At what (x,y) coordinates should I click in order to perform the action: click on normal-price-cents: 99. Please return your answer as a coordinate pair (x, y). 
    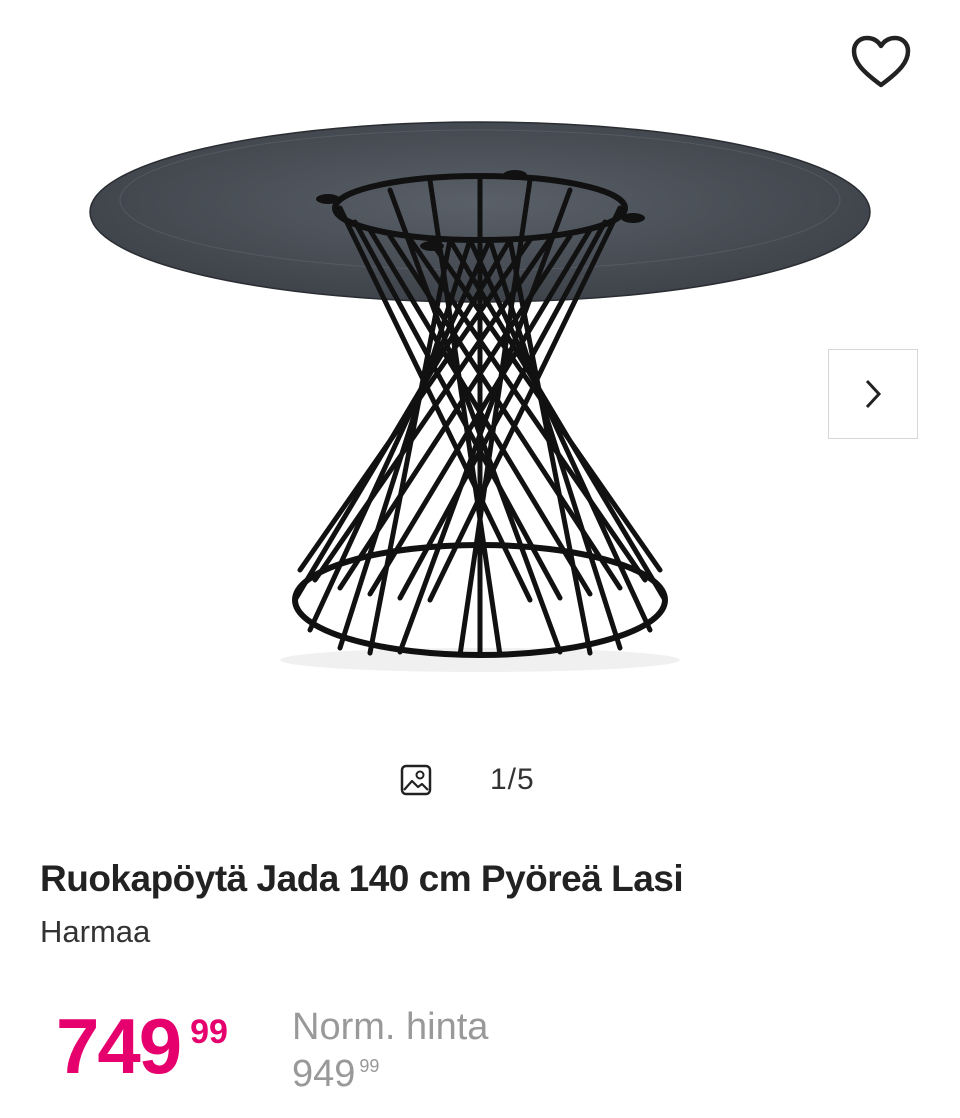
    Looking at the image, I should click on (369, 1066).